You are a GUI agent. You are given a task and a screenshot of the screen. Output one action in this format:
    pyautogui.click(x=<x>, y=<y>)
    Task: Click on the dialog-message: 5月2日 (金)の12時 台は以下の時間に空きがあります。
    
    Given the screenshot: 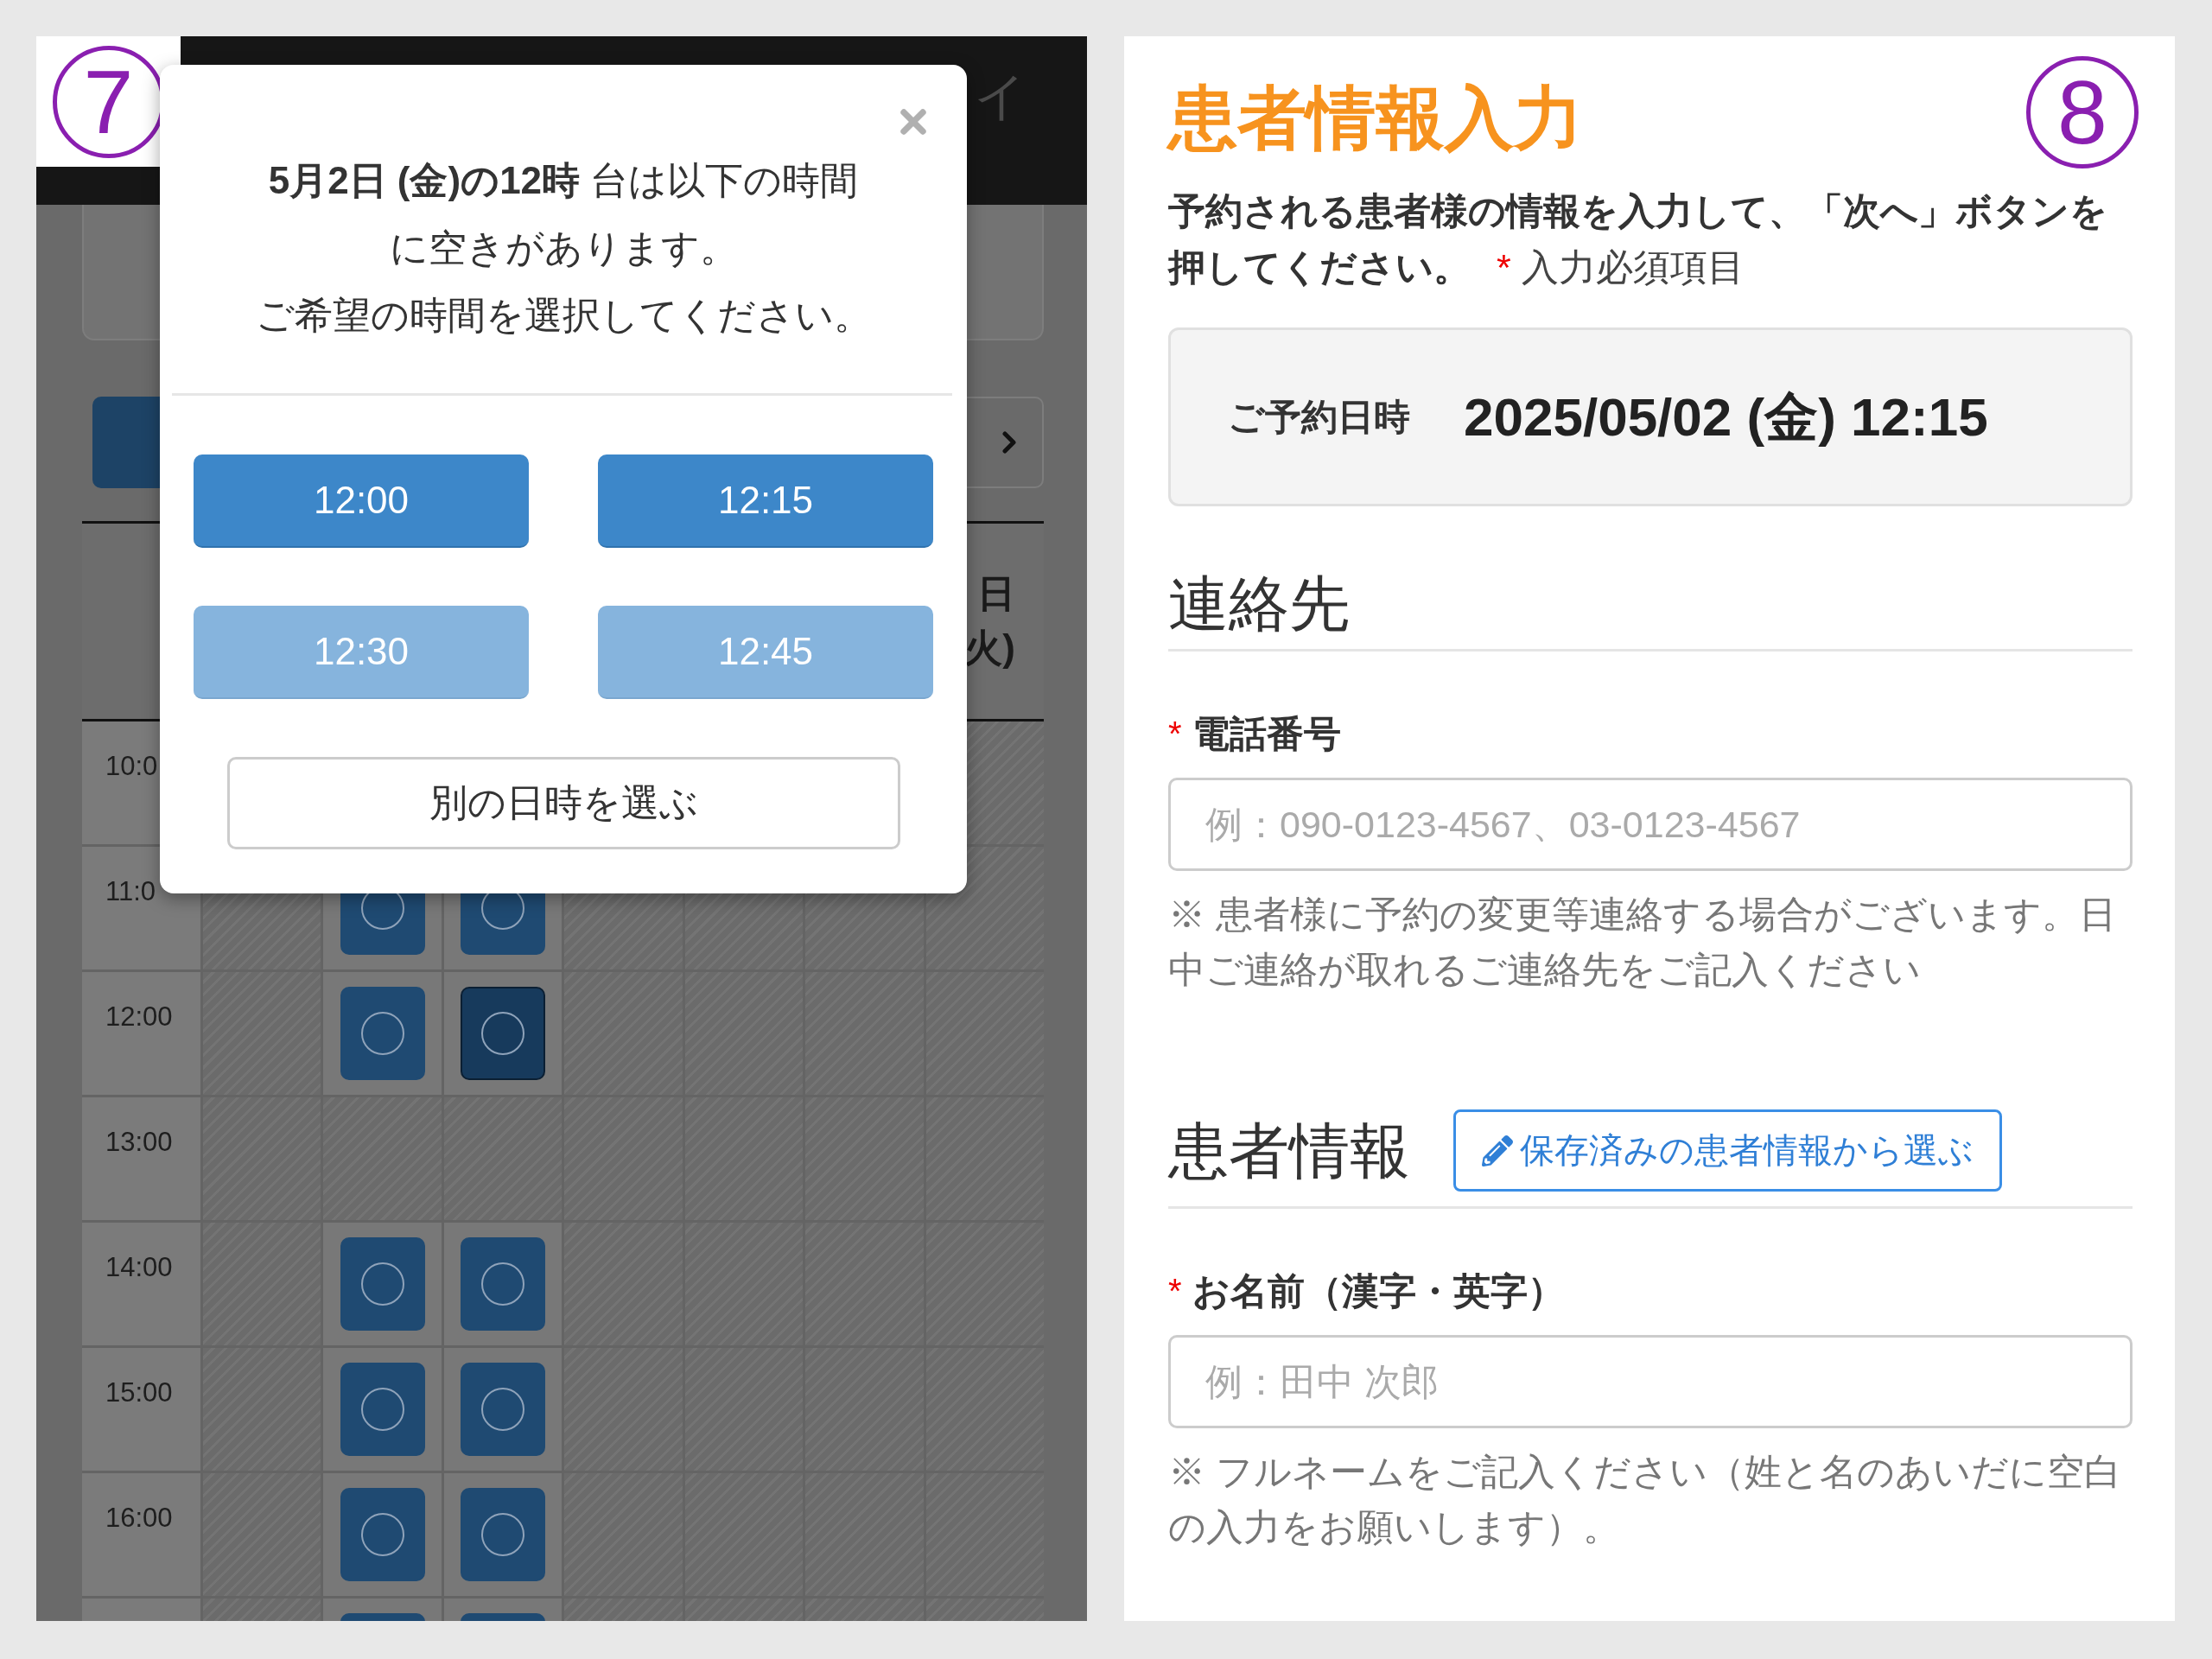 What is the action you would take?
    pyautogui.click(x=563, y=214)
    